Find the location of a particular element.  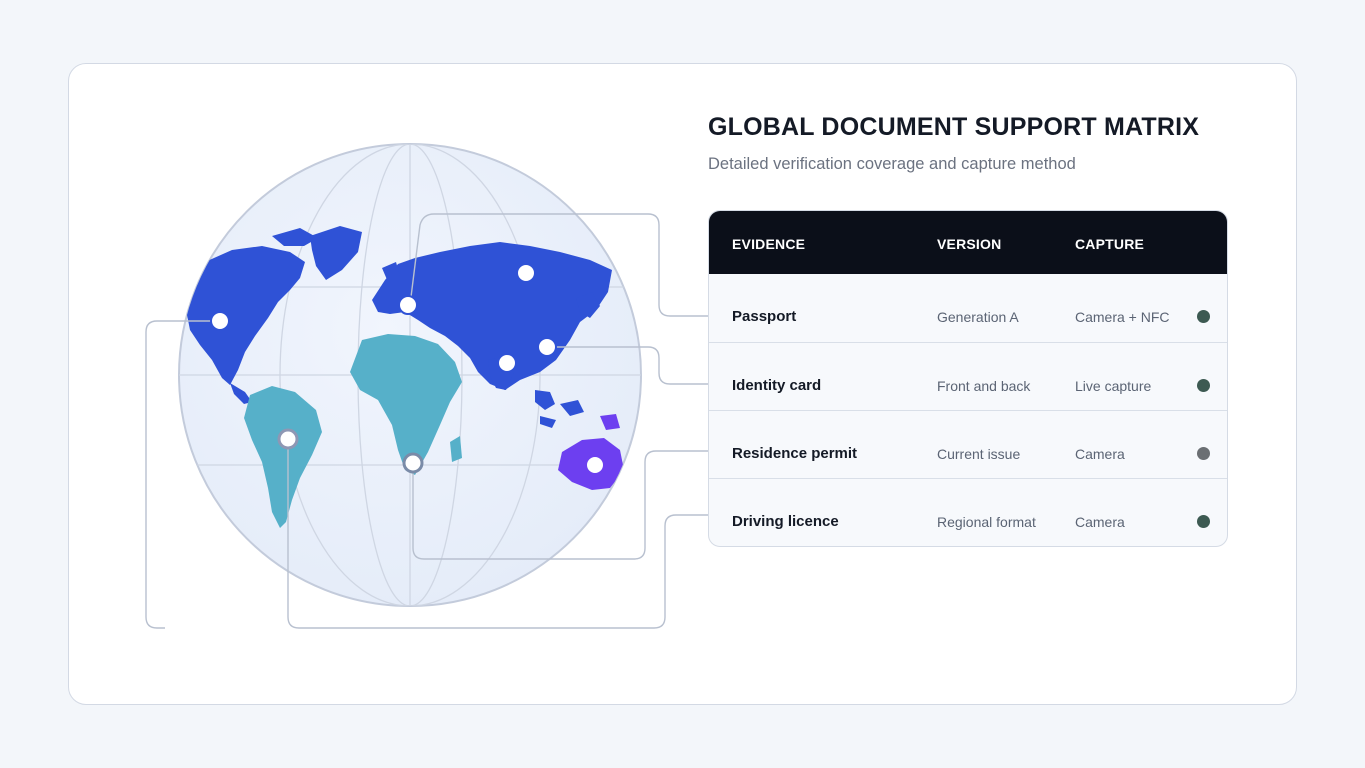

cell-version: Generation A is located at coordinates (978, 317).